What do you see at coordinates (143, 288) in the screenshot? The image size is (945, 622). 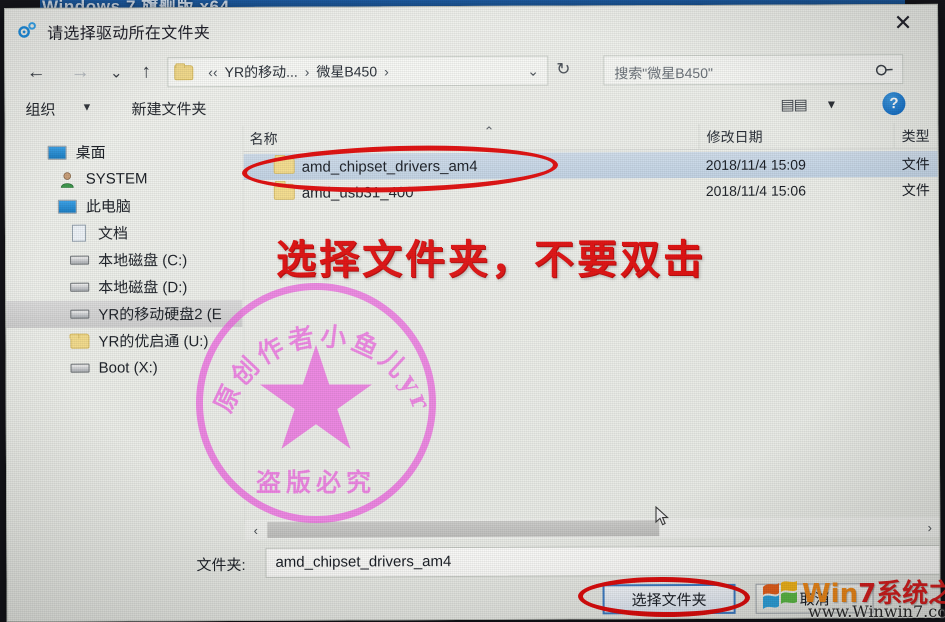 I see `sidebar-item-label: 本地磁盘 (D:)` at bounding box center [143, 288].